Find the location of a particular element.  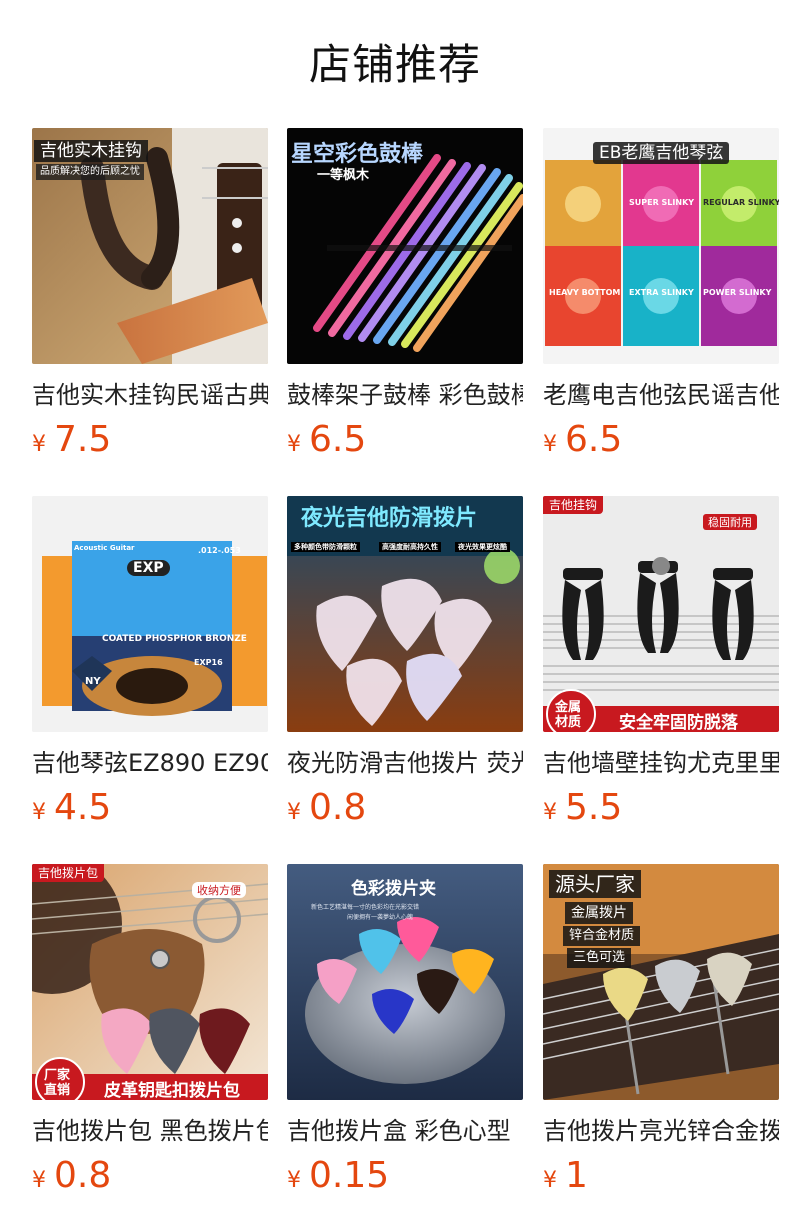

product-name: 鼓棒架子鼓棒 彩色鼓棒 is located at coordinates (405, 395).